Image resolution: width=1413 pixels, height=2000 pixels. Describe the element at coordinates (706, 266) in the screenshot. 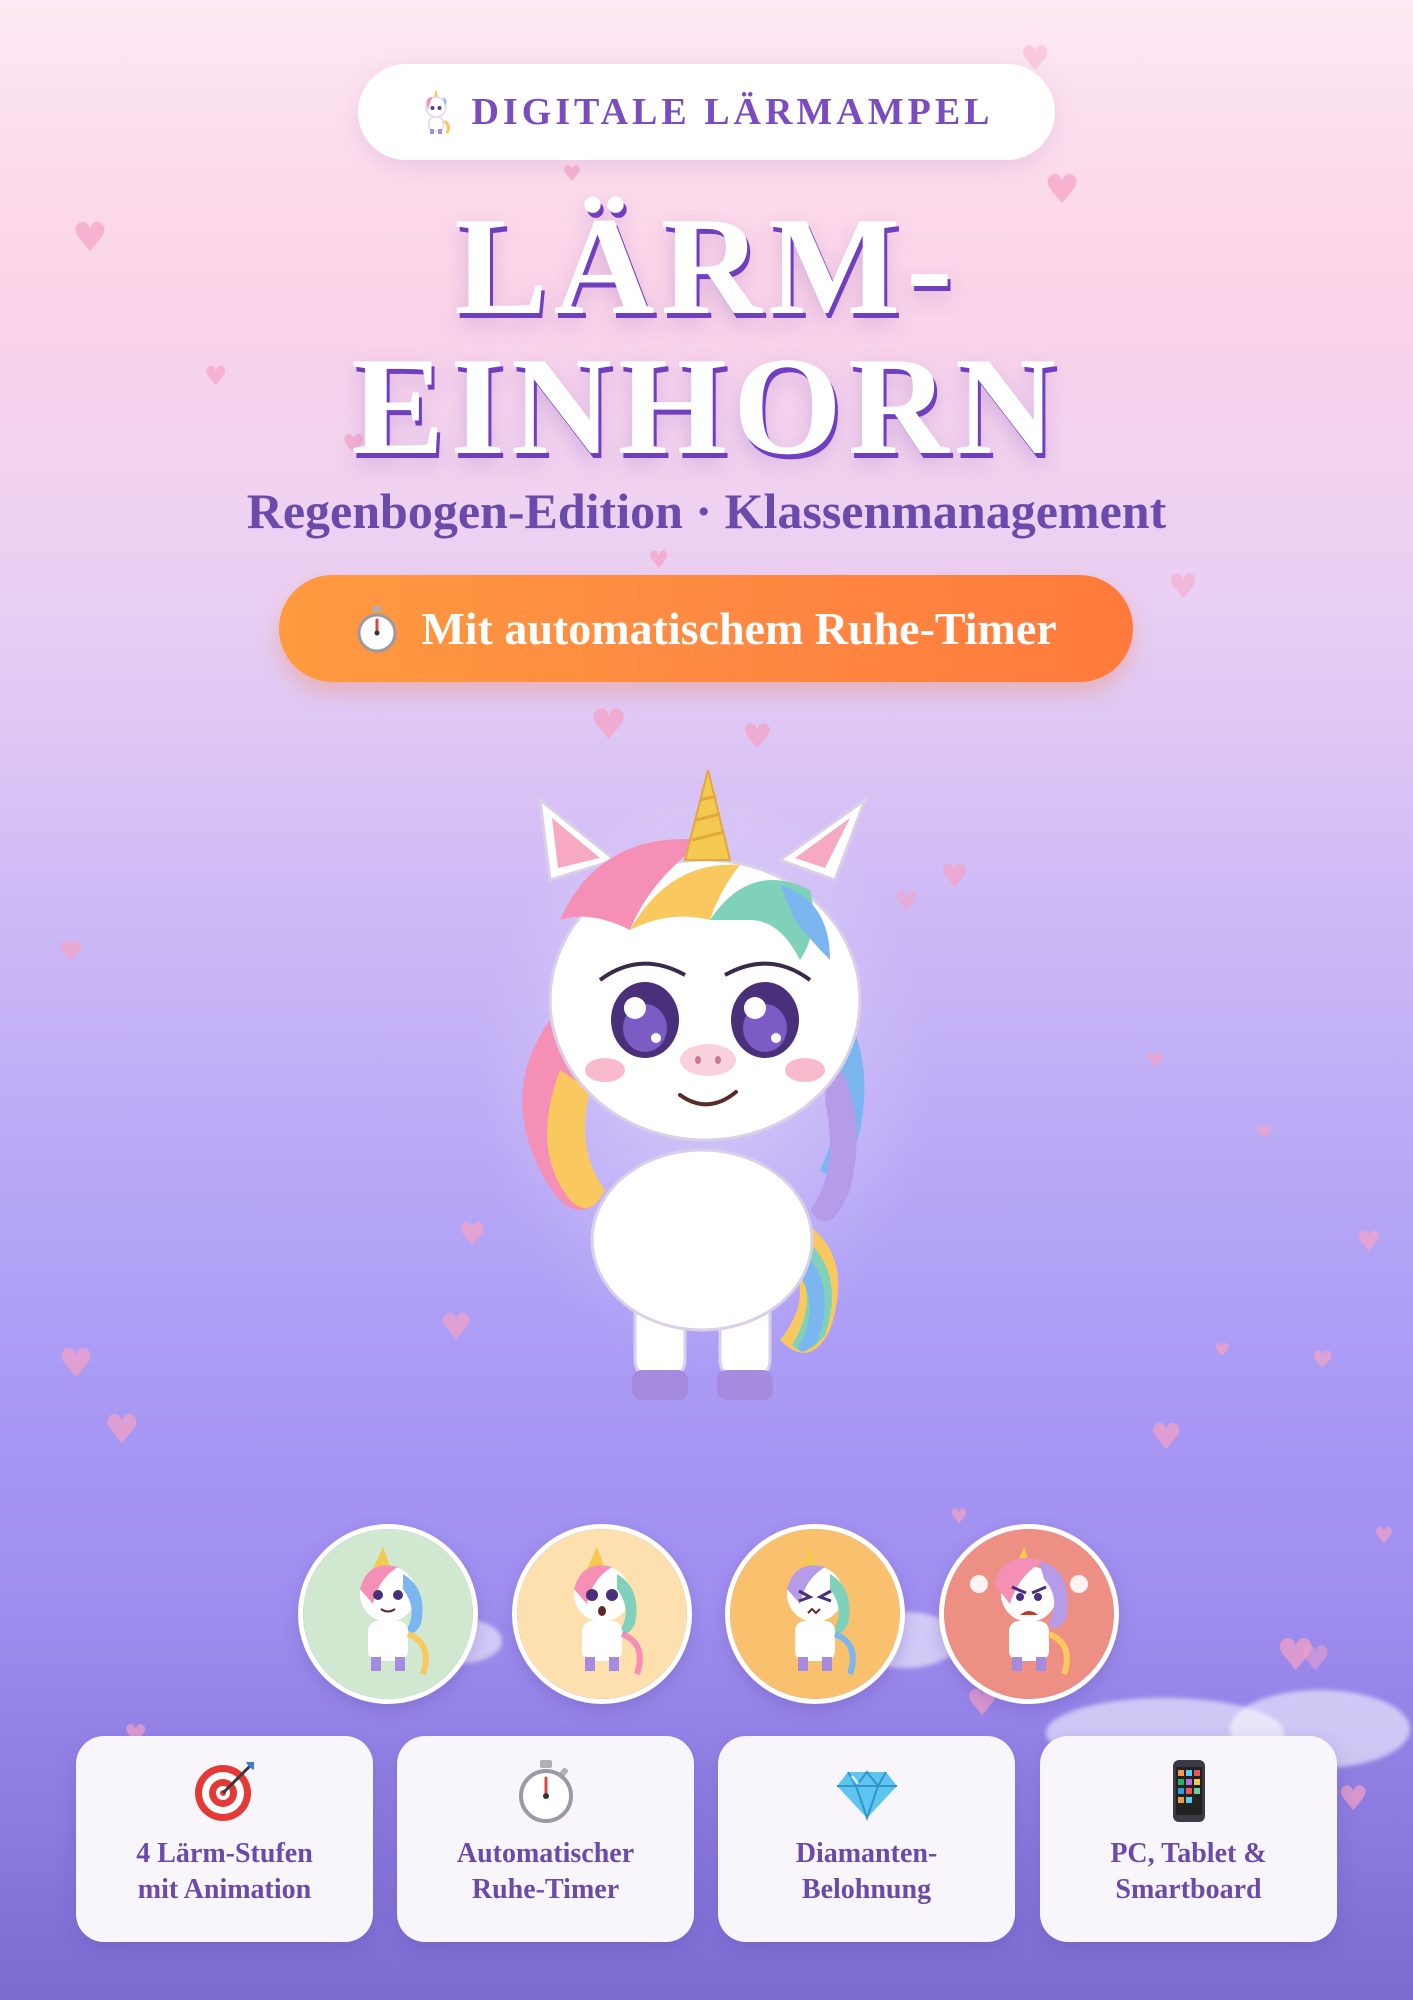

I see `page-title-line1: LÄRM-` at that location.